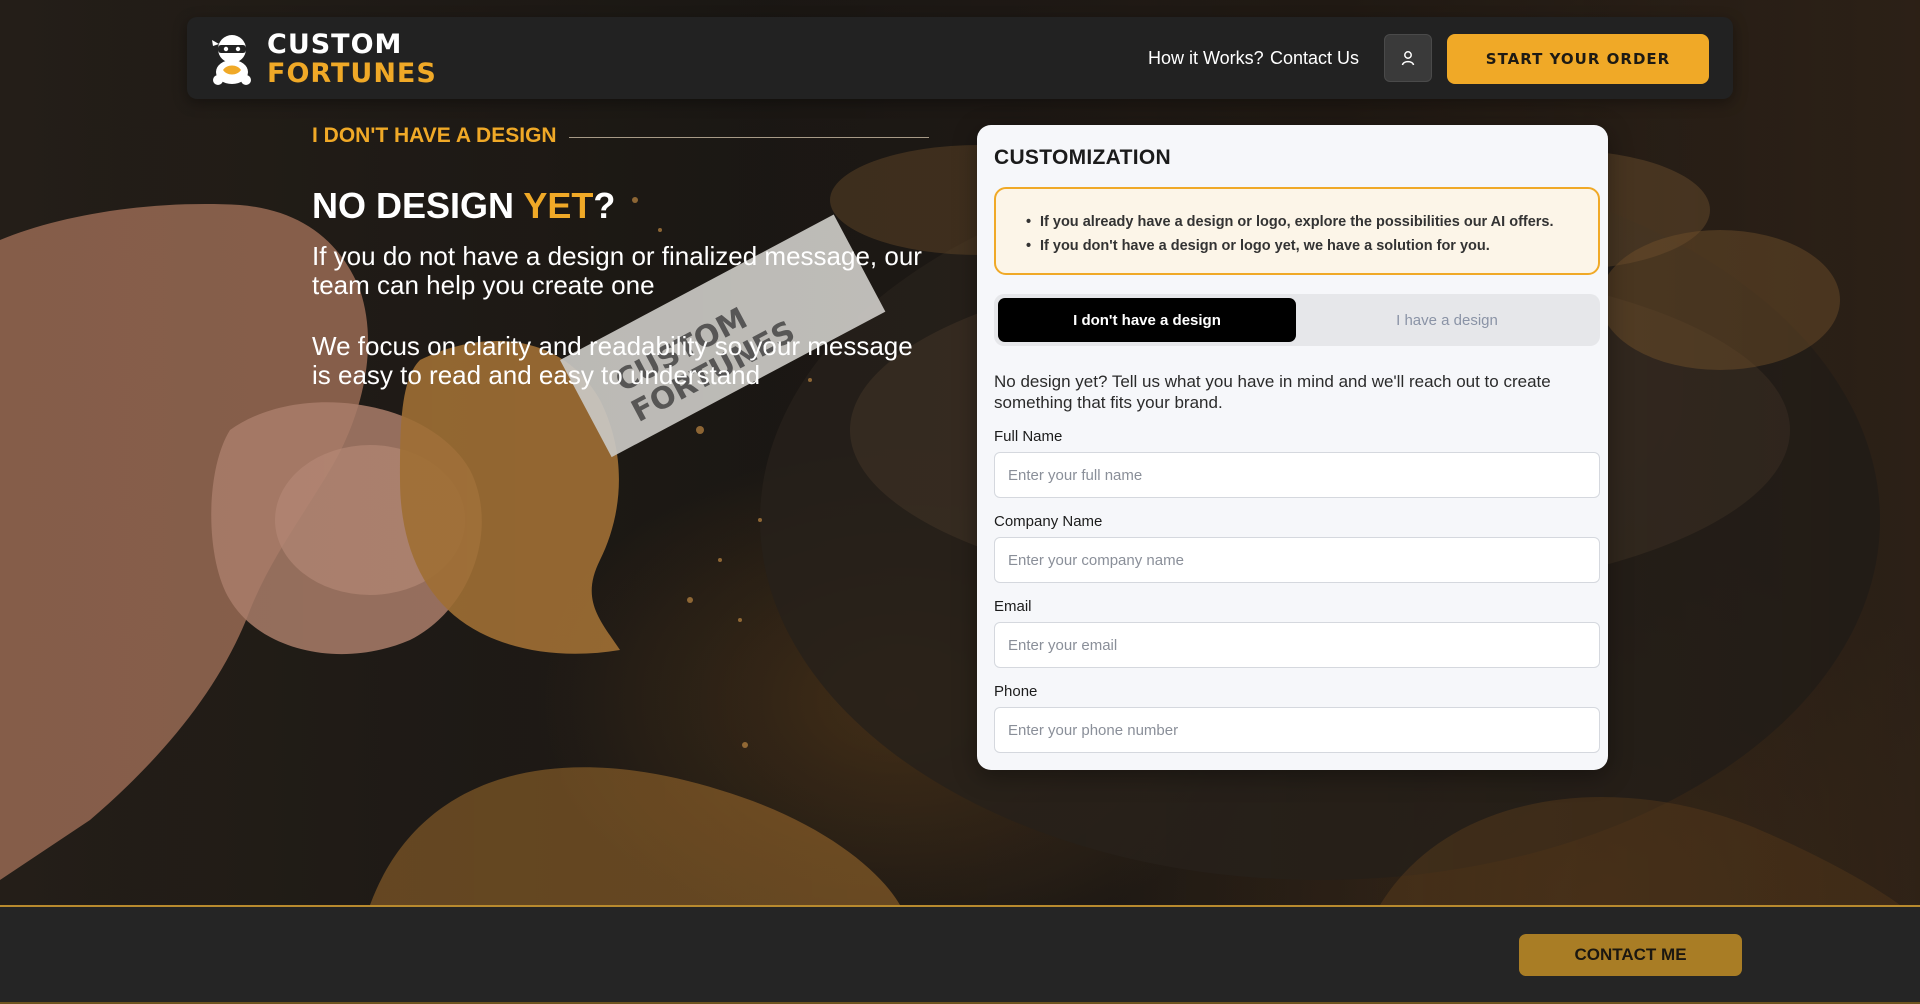 This screenshot has height=1004, width=1920. Describe the element at coordinates (1028, 436) in the screenshot. I see `full-name-label: Full Name` at that location.